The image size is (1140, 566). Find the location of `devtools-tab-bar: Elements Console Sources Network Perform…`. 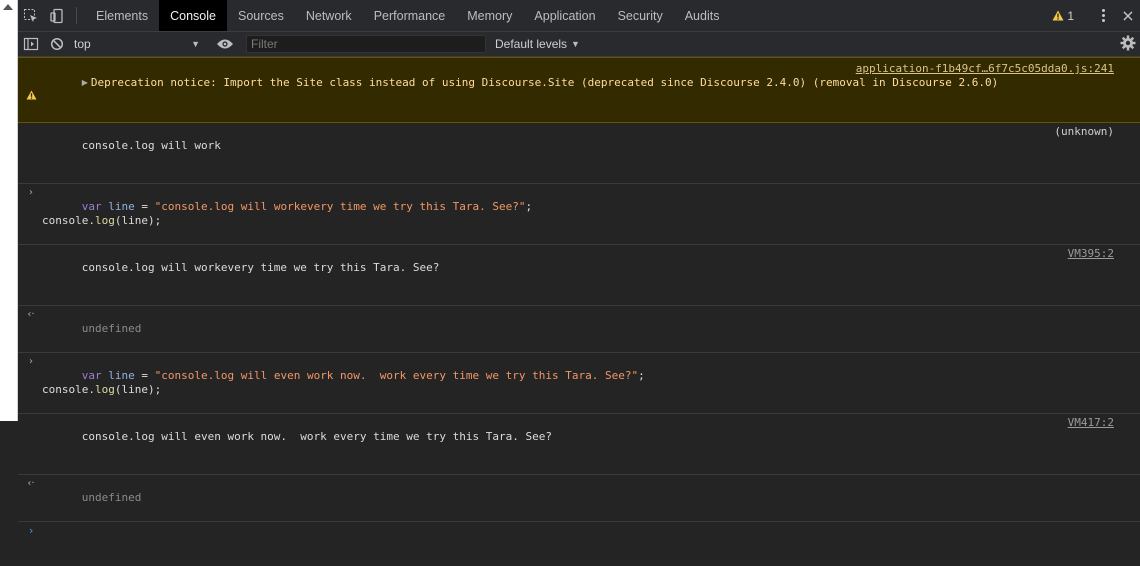

devtools-tab-bar: Elements Console Sources Network Perform… is located at coordinates (579, 16).